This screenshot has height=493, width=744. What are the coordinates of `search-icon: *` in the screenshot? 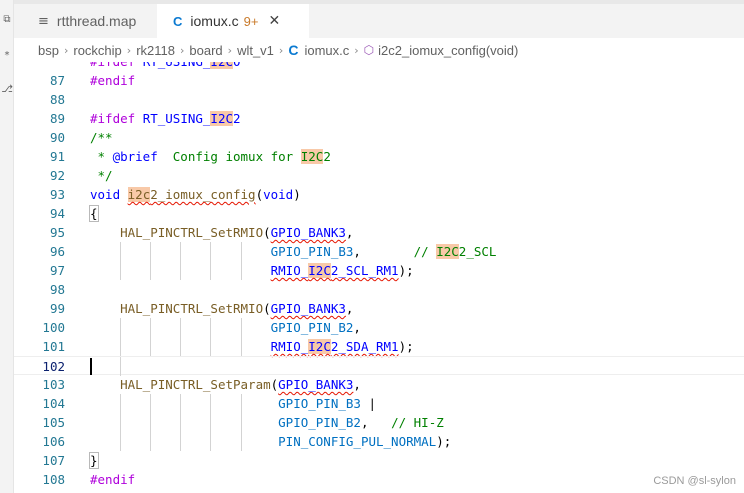 It's located at (7, 55).